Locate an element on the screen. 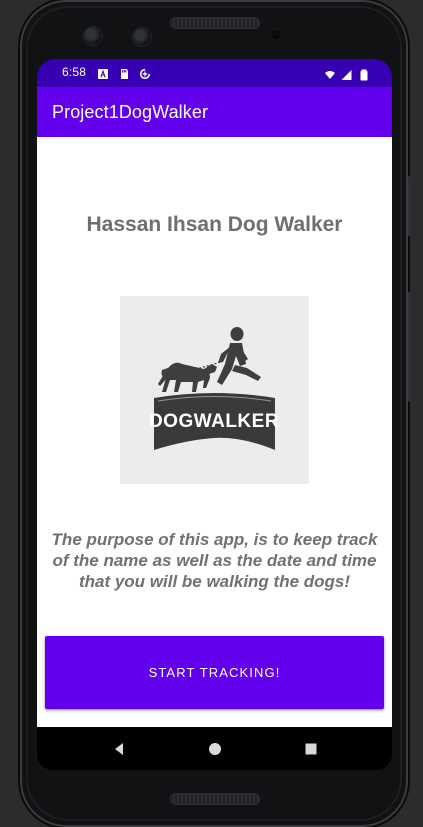 This screenshot has height=827, width=423. signal-icon is located at coordinates (347, 73).